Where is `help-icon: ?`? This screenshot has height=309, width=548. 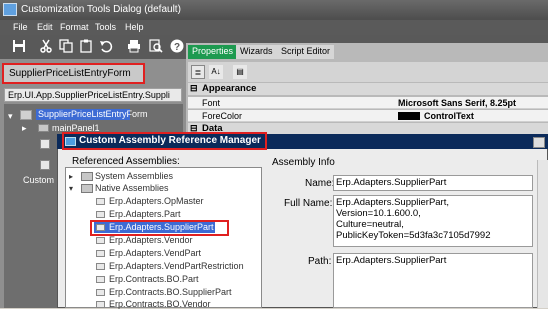 help-icon: ? is located at coordinates (177, 47).